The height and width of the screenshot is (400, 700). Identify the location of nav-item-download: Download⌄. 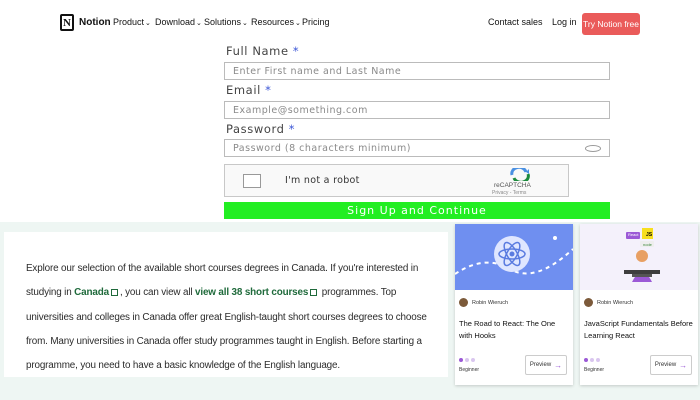
(178, 22).